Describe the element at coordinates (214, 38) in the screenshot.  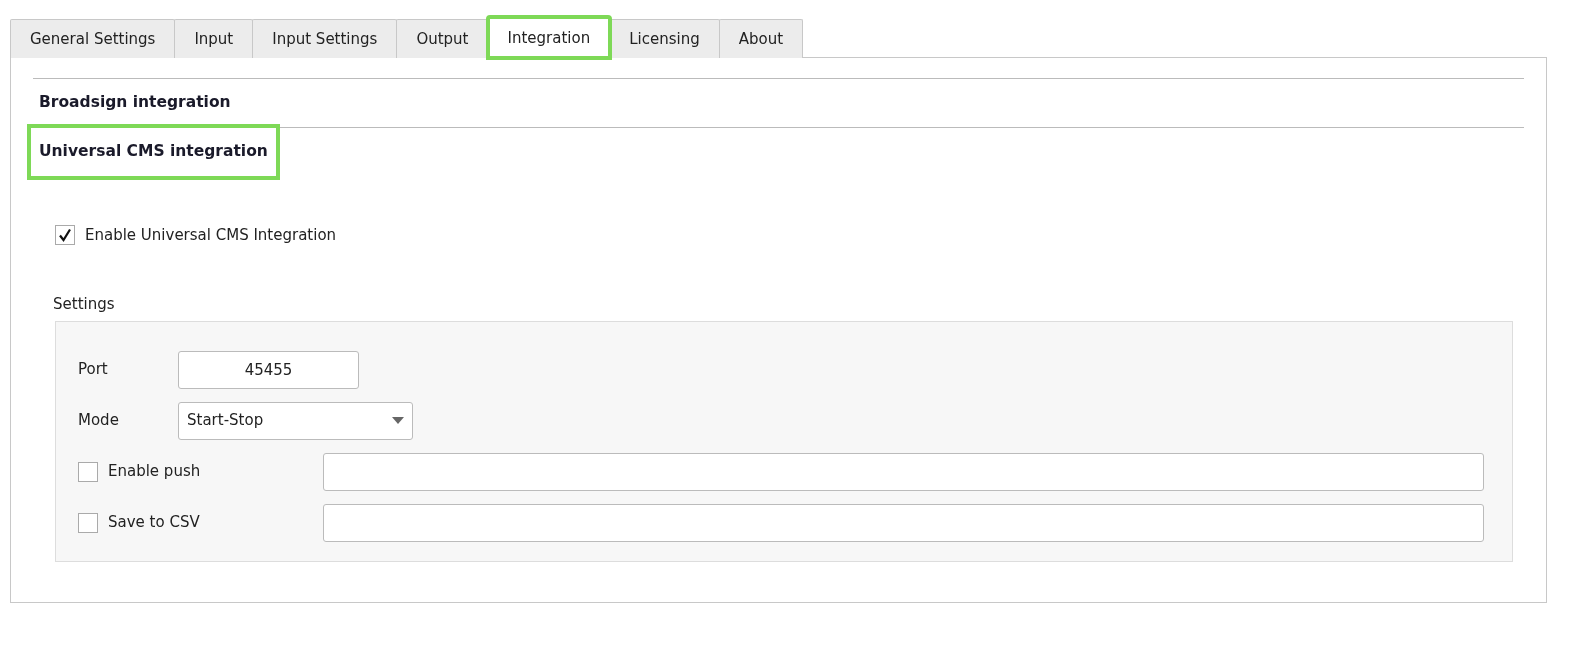
I see `tab: Input` at that location.